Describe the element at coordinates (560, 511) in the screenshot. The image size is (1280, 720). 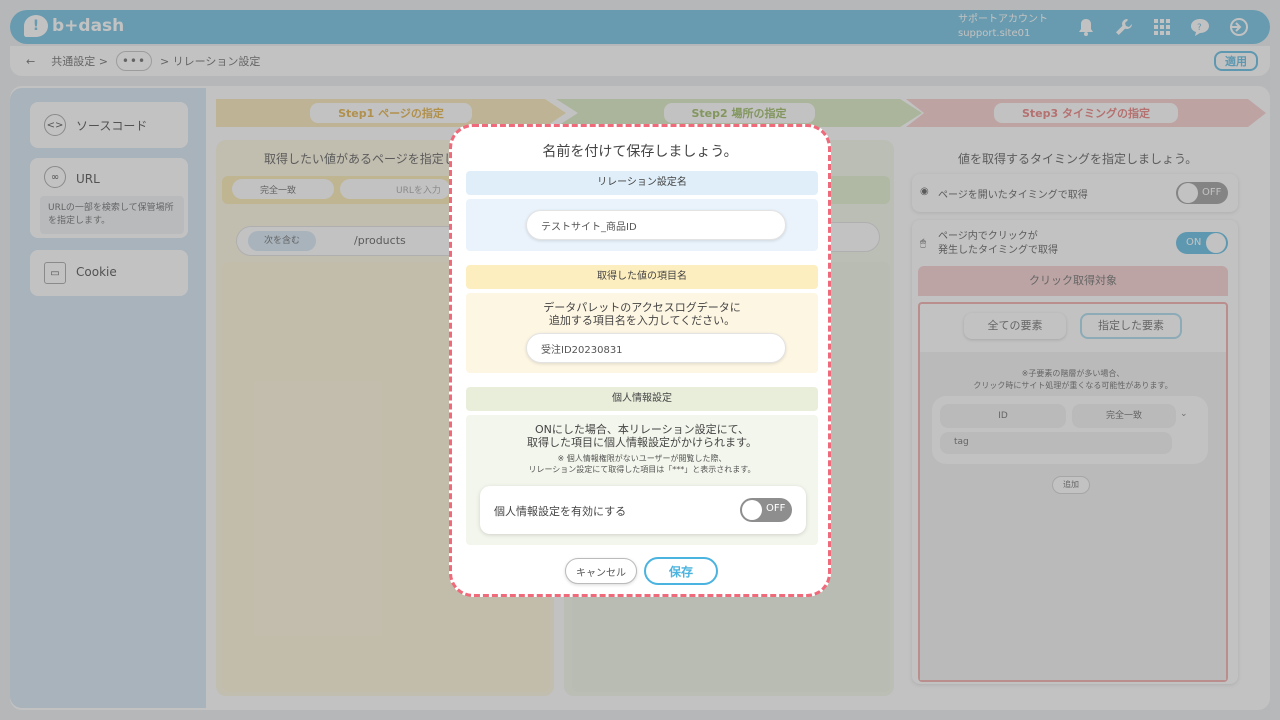
I see `privacy-toggle-label: 個人情報設定を有効にする` at that location.